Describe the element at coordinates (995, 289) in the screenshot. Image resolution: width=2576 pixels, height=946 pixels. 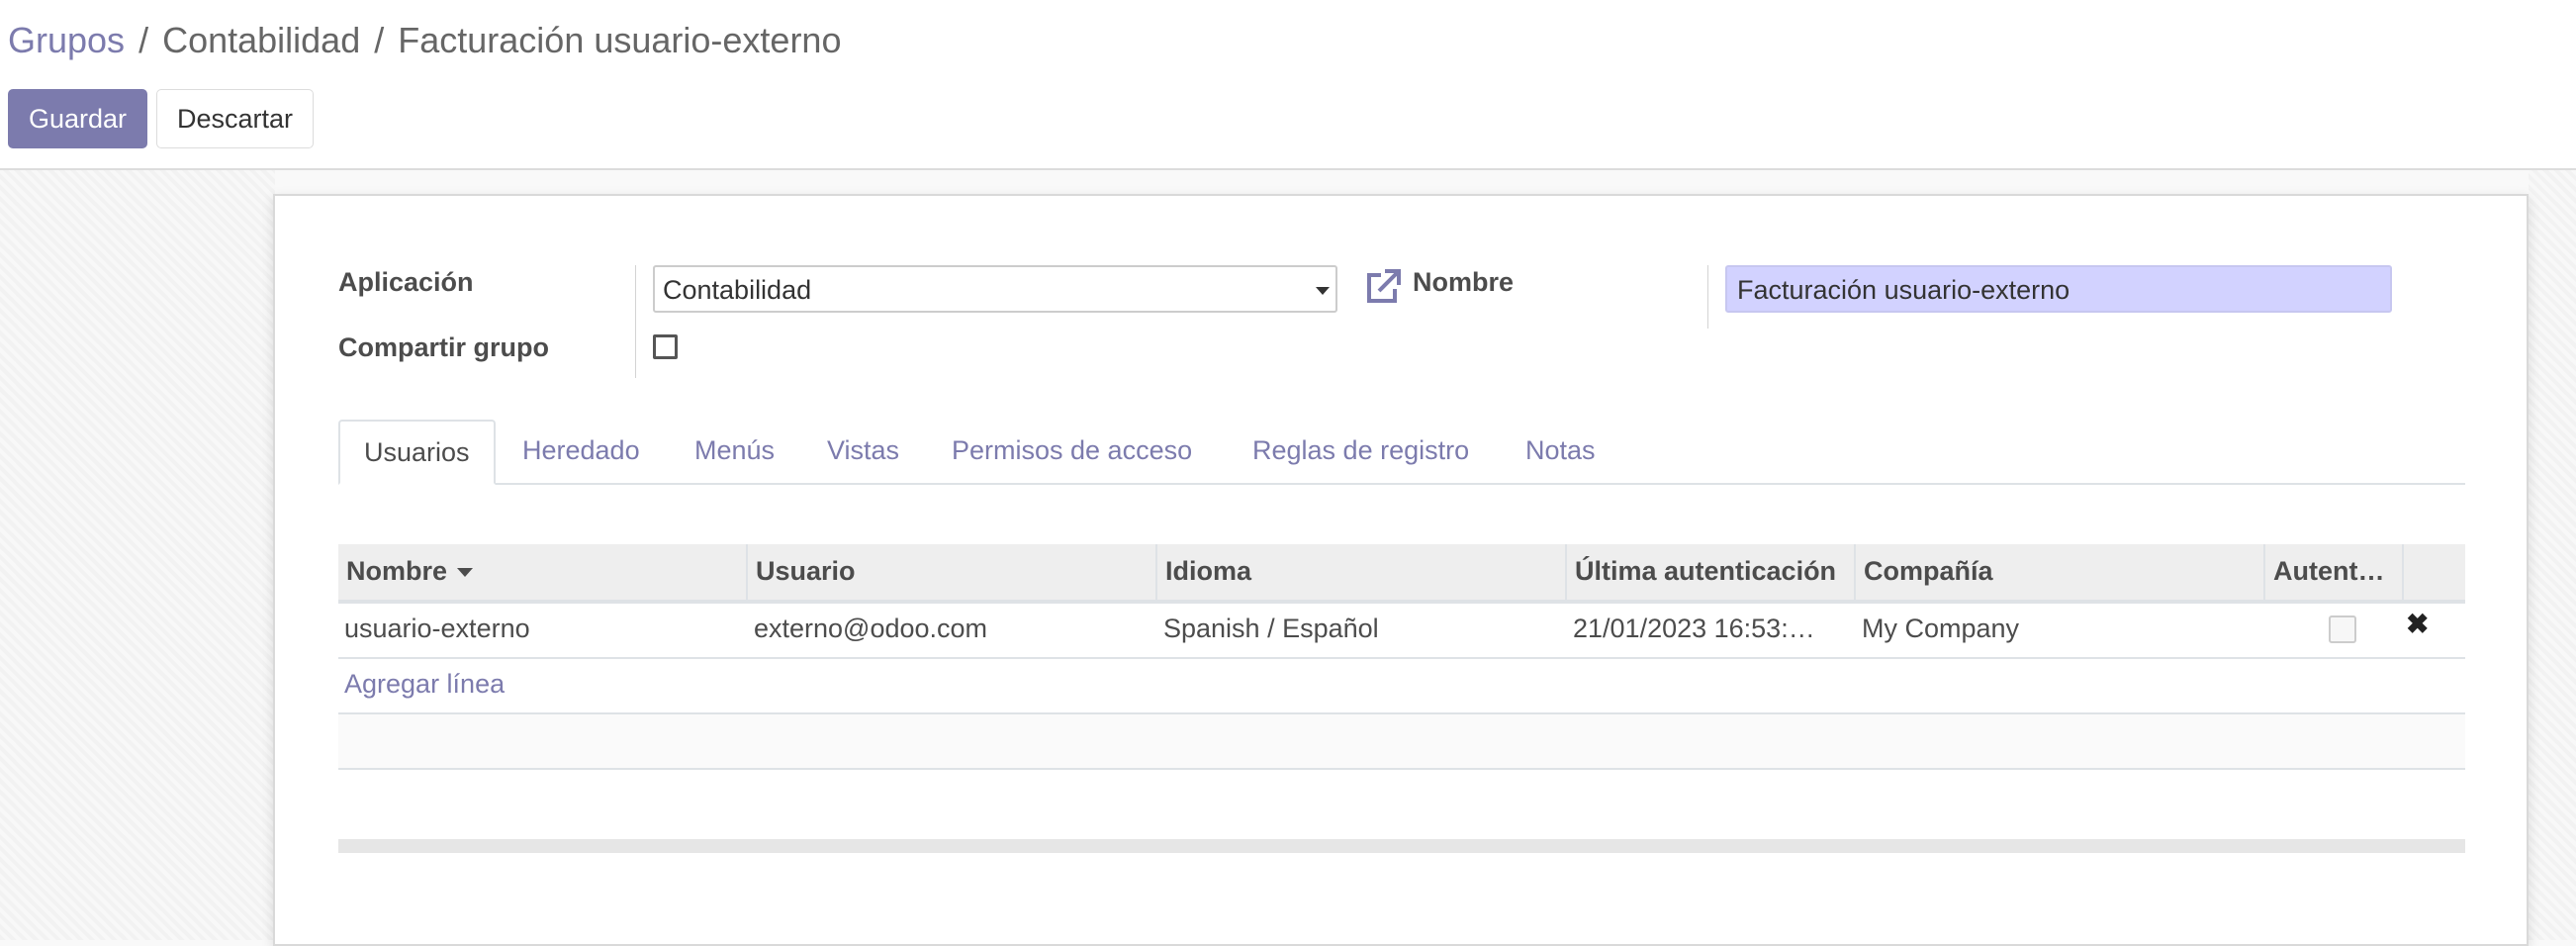
I see `application-select: Contabilidad` at that location.